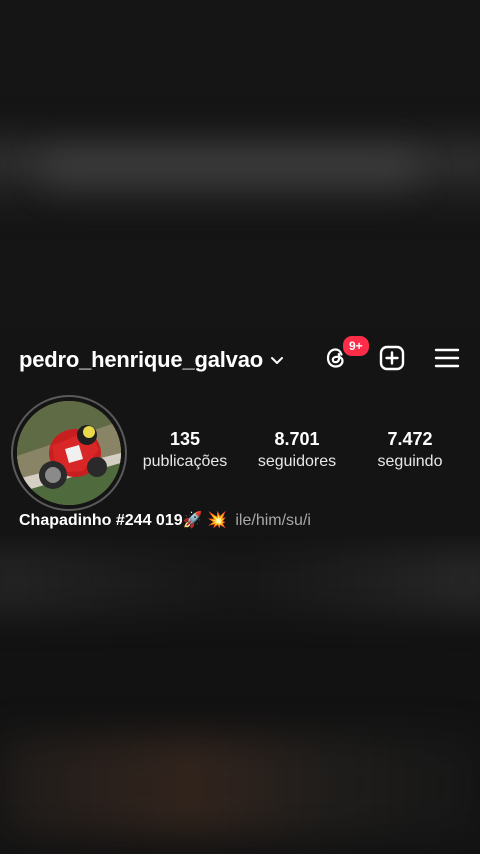 This screenshot has height=854, width=480. What do you see at coordinates (356, 346) in the screenshot?
I see `notification-badge: 9+` at bounding box center [356, 346].